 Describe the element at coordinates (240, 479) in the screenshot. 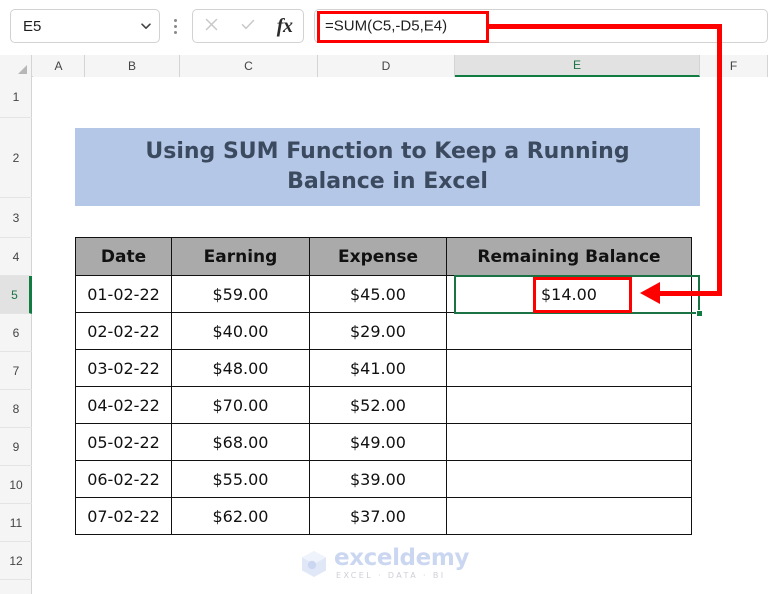

I see `cell-earning: $55.00` at that location.